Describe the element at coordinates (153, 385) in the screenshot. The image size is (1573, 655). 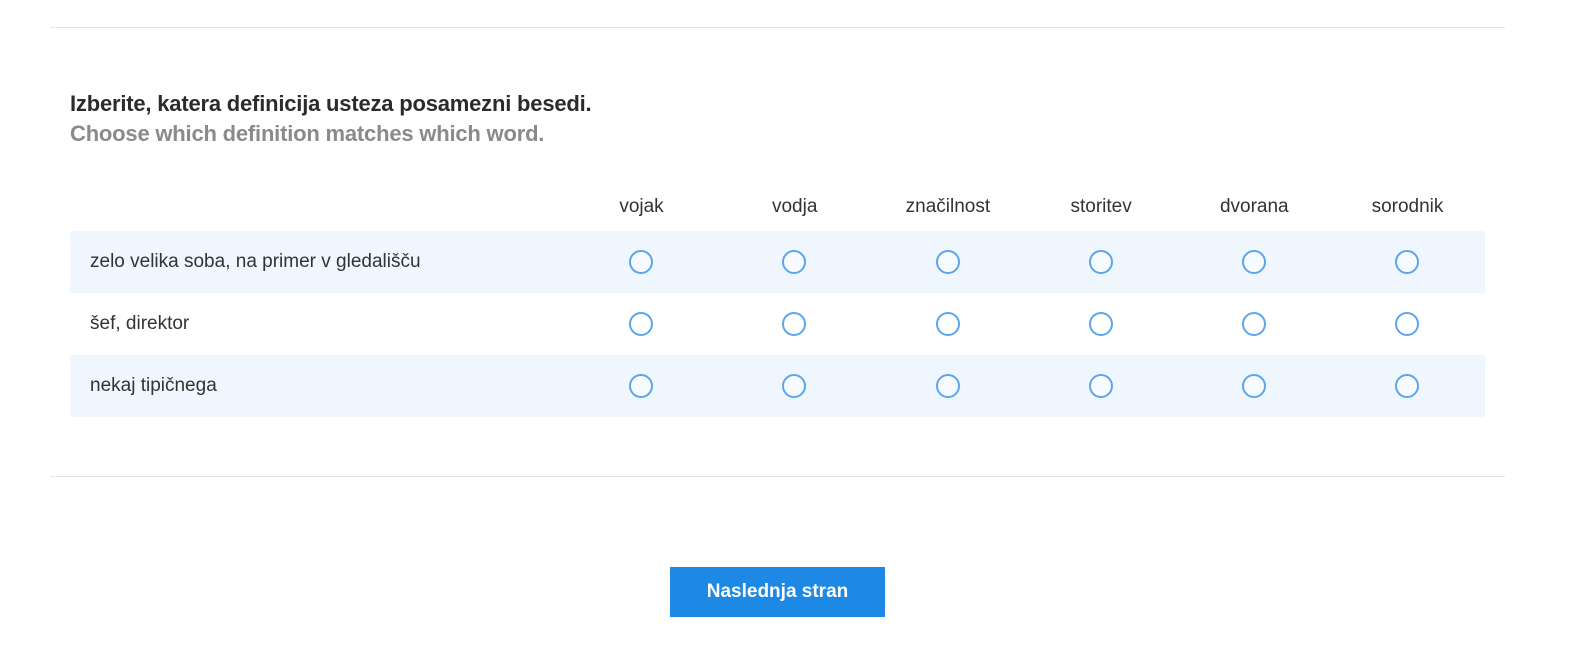
I see `row-label: nekaj tipičnega` at that location.